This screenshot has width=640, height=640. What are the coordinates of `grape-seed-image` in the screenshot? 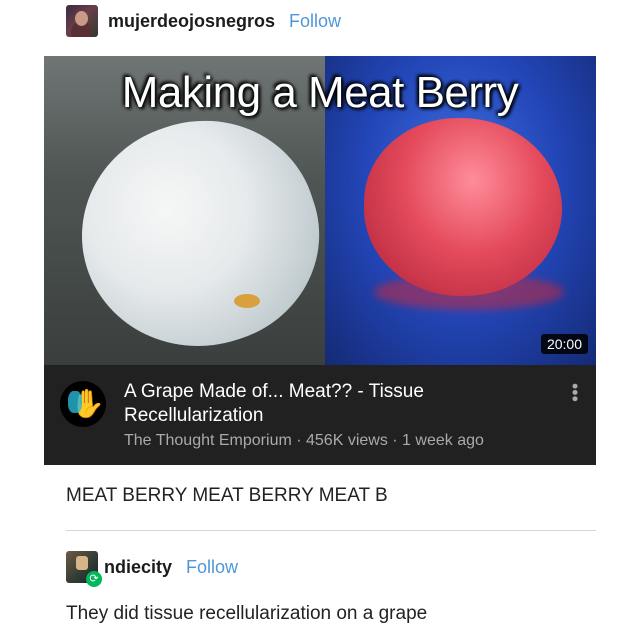 It's located at (247, 301).